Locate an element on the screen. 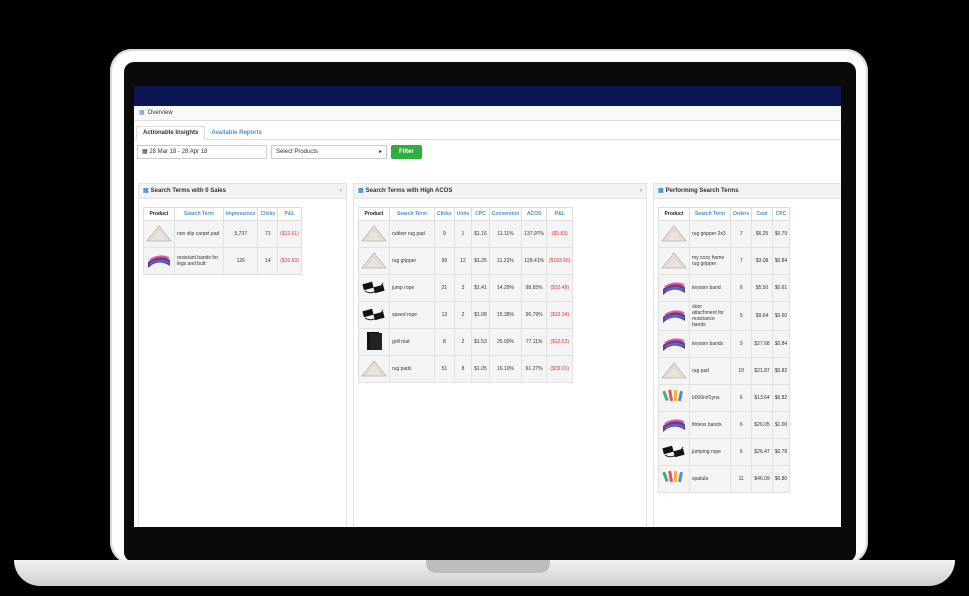 The height and width of the screenshot is (596, 969). panel-header: ▦ Search Terms with 0 Sales › is located at coordinates (242, 191).